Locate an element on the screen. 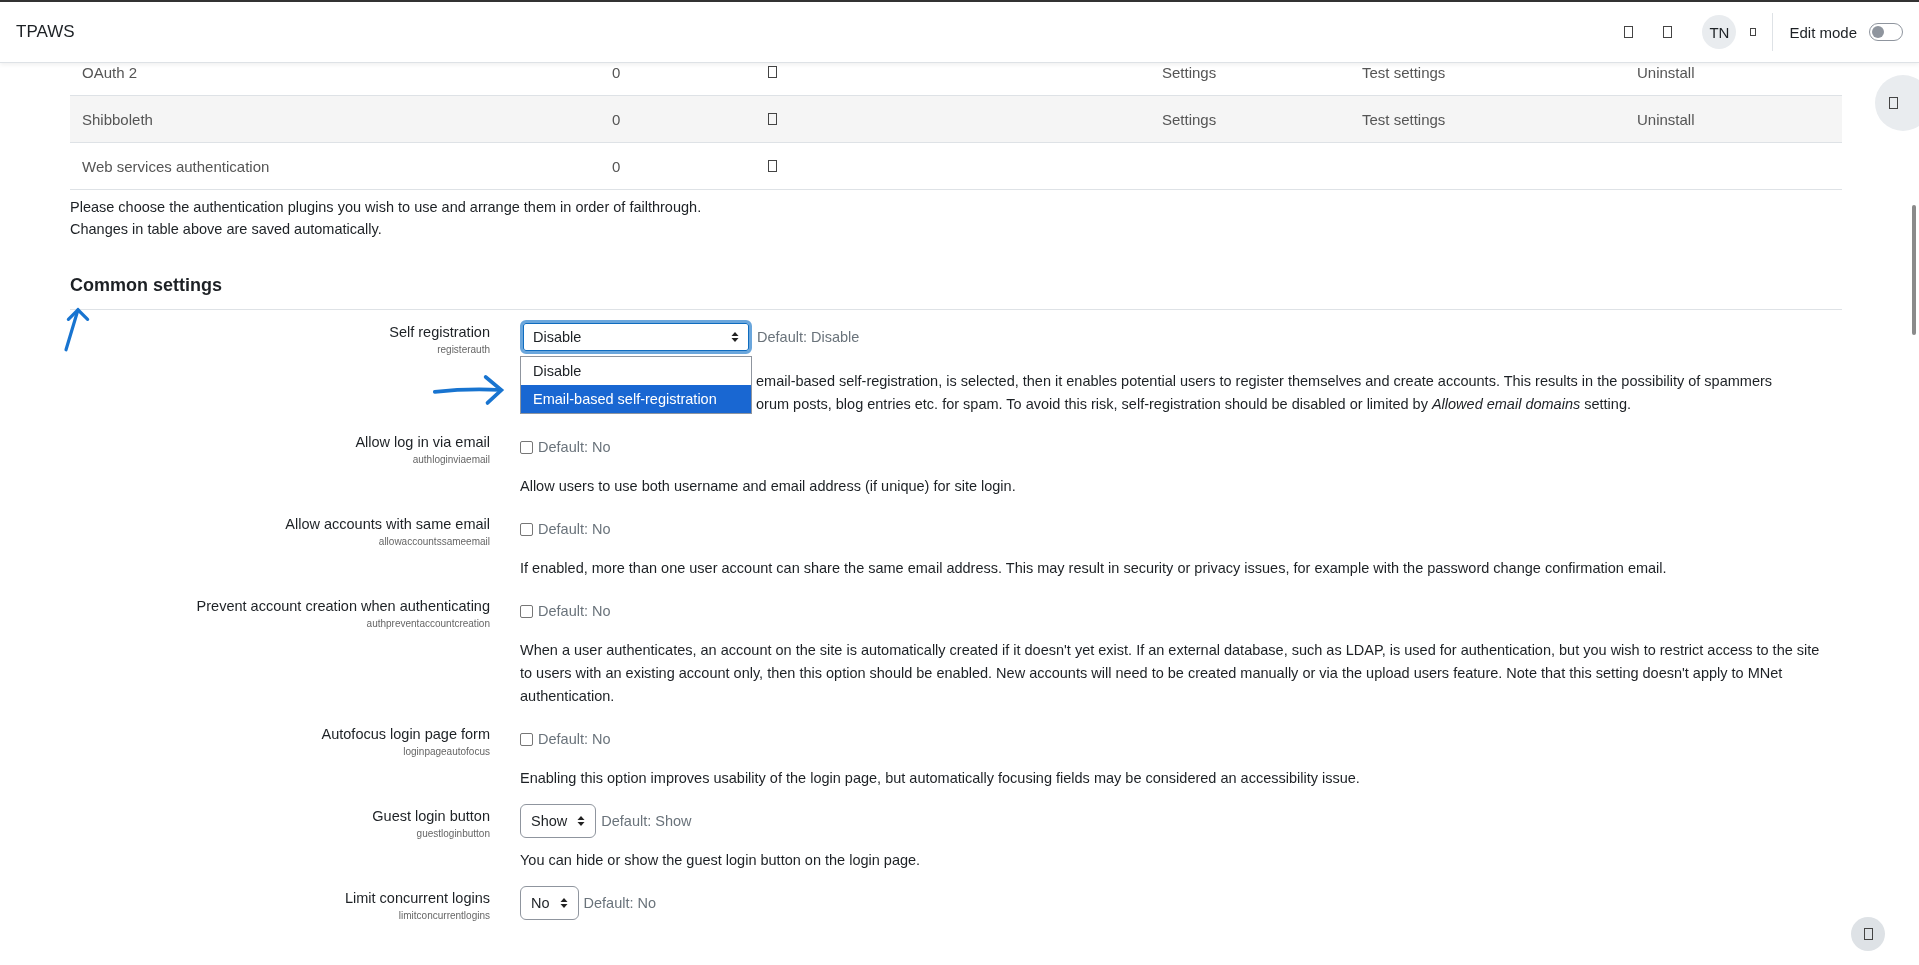 This screenshot has width=1919, height=965. setting-key: authloginviaemail is located at coordinates (451, 459).